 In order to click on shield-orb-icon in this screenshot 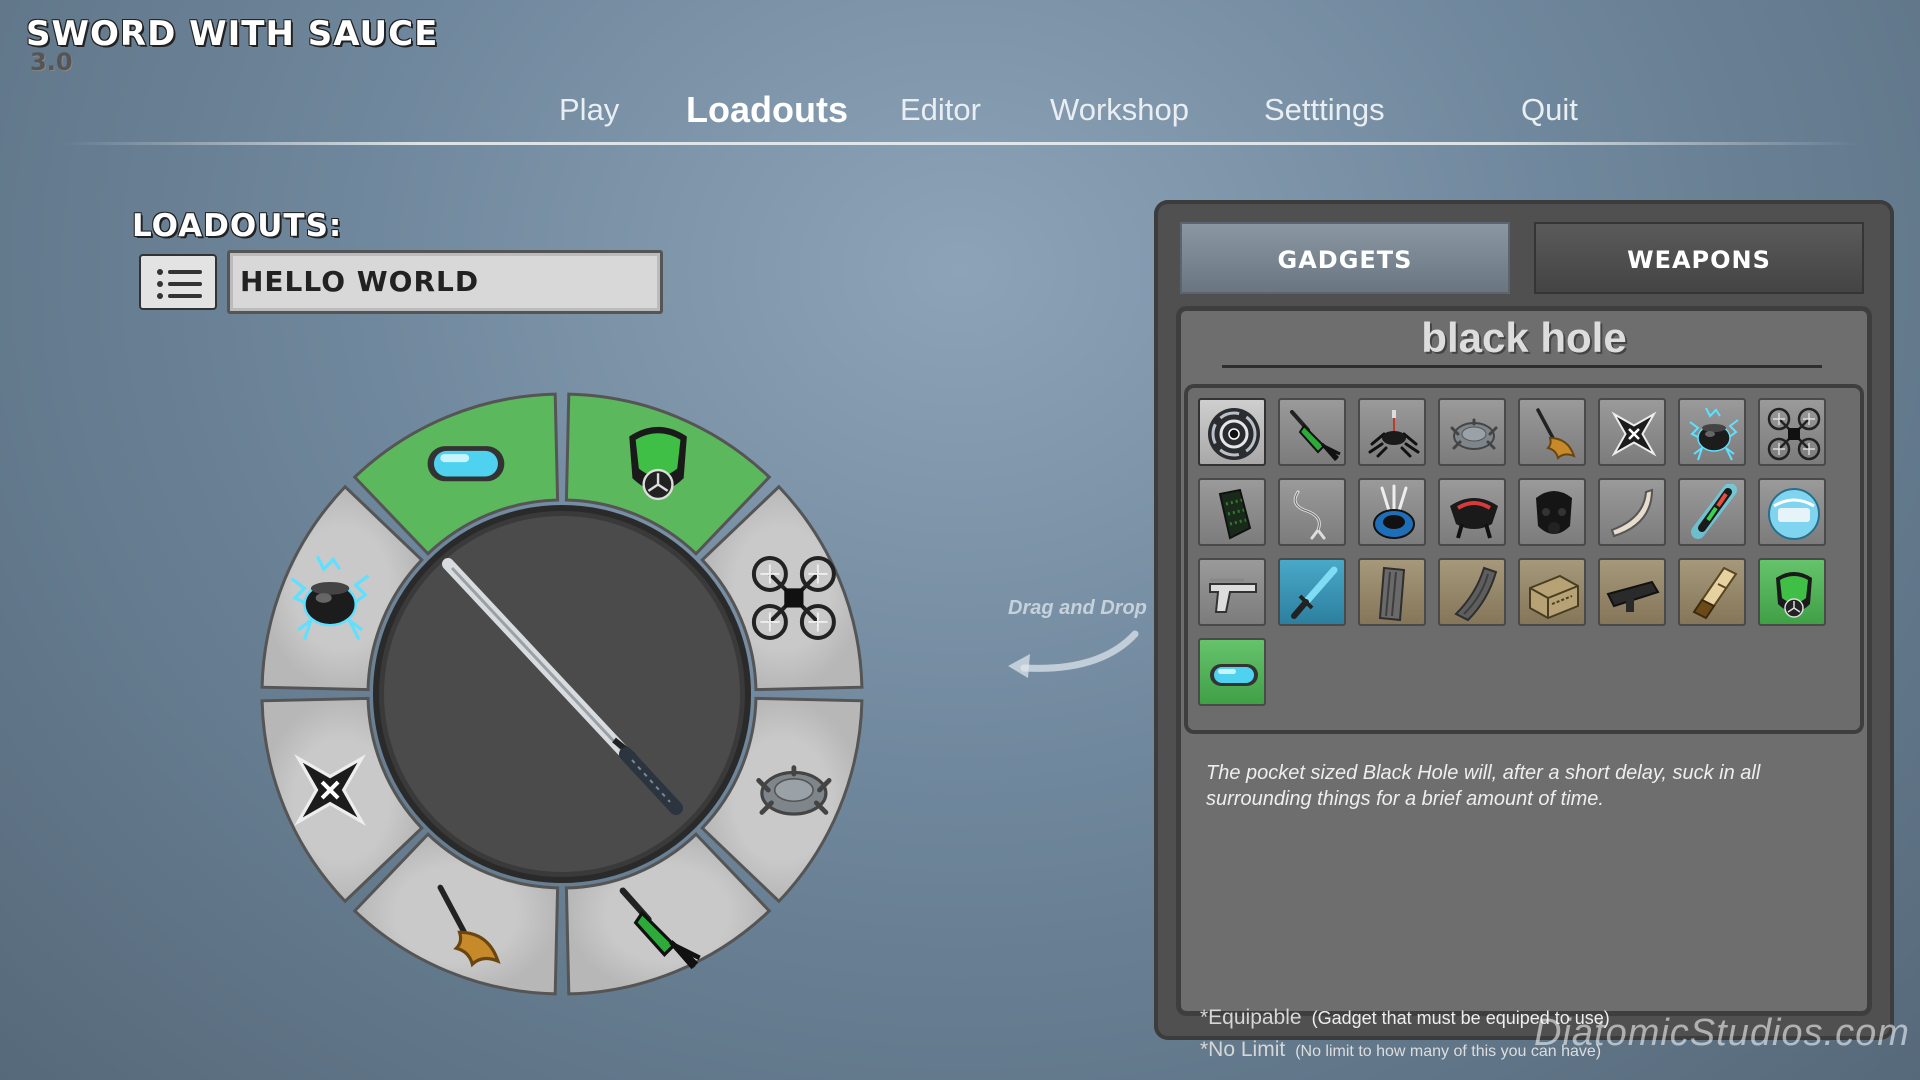, I will do `click(1794, 514)`.